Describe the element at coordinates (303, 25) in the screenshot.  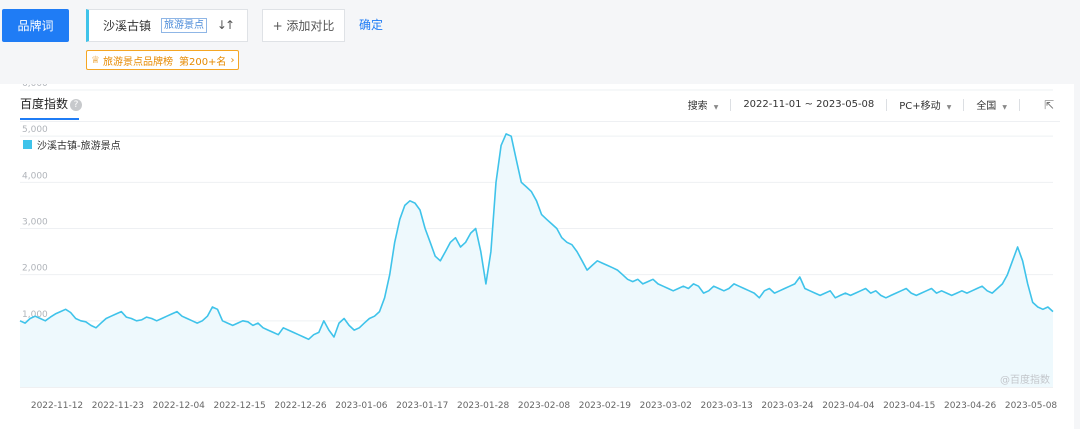
I see `add-compare-button: + 添加对比` at that location.